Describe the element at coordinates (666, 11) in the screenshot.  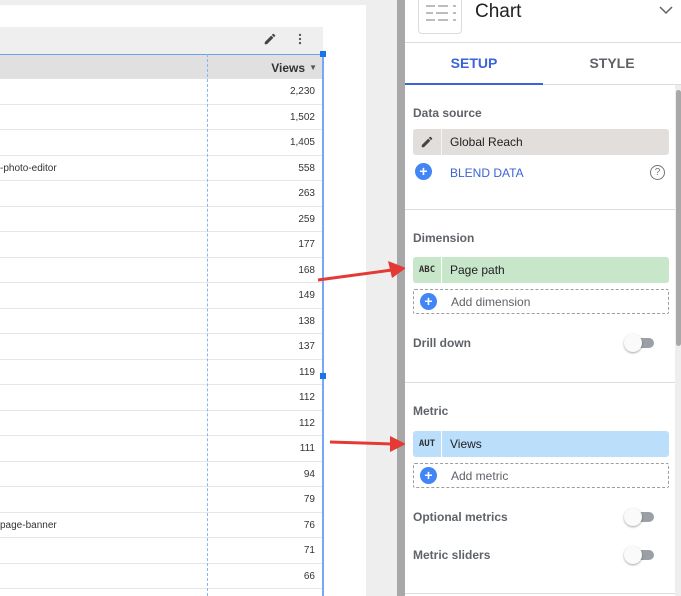
I see `chevron-down-icon` at that location.